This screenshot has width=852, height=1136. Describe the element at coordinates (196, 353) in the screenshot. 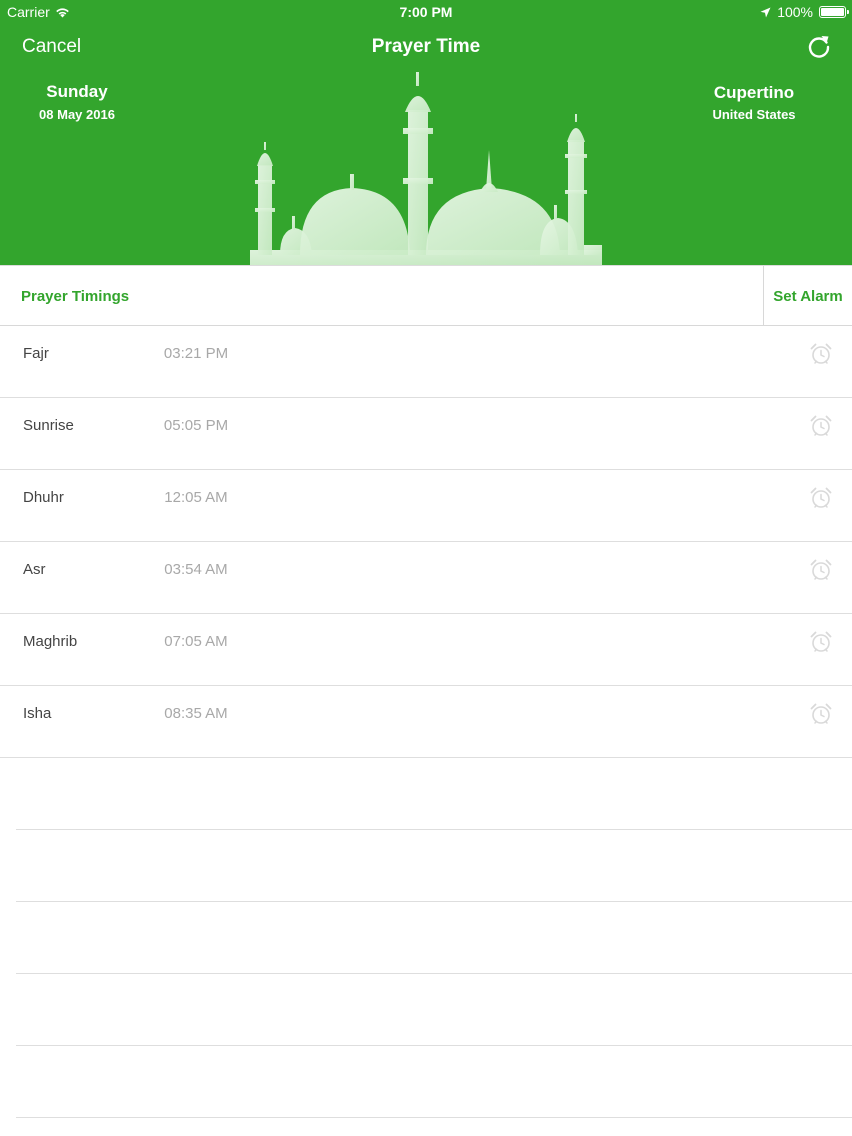

I see `prayer-time: 03:21 PM` at that location.